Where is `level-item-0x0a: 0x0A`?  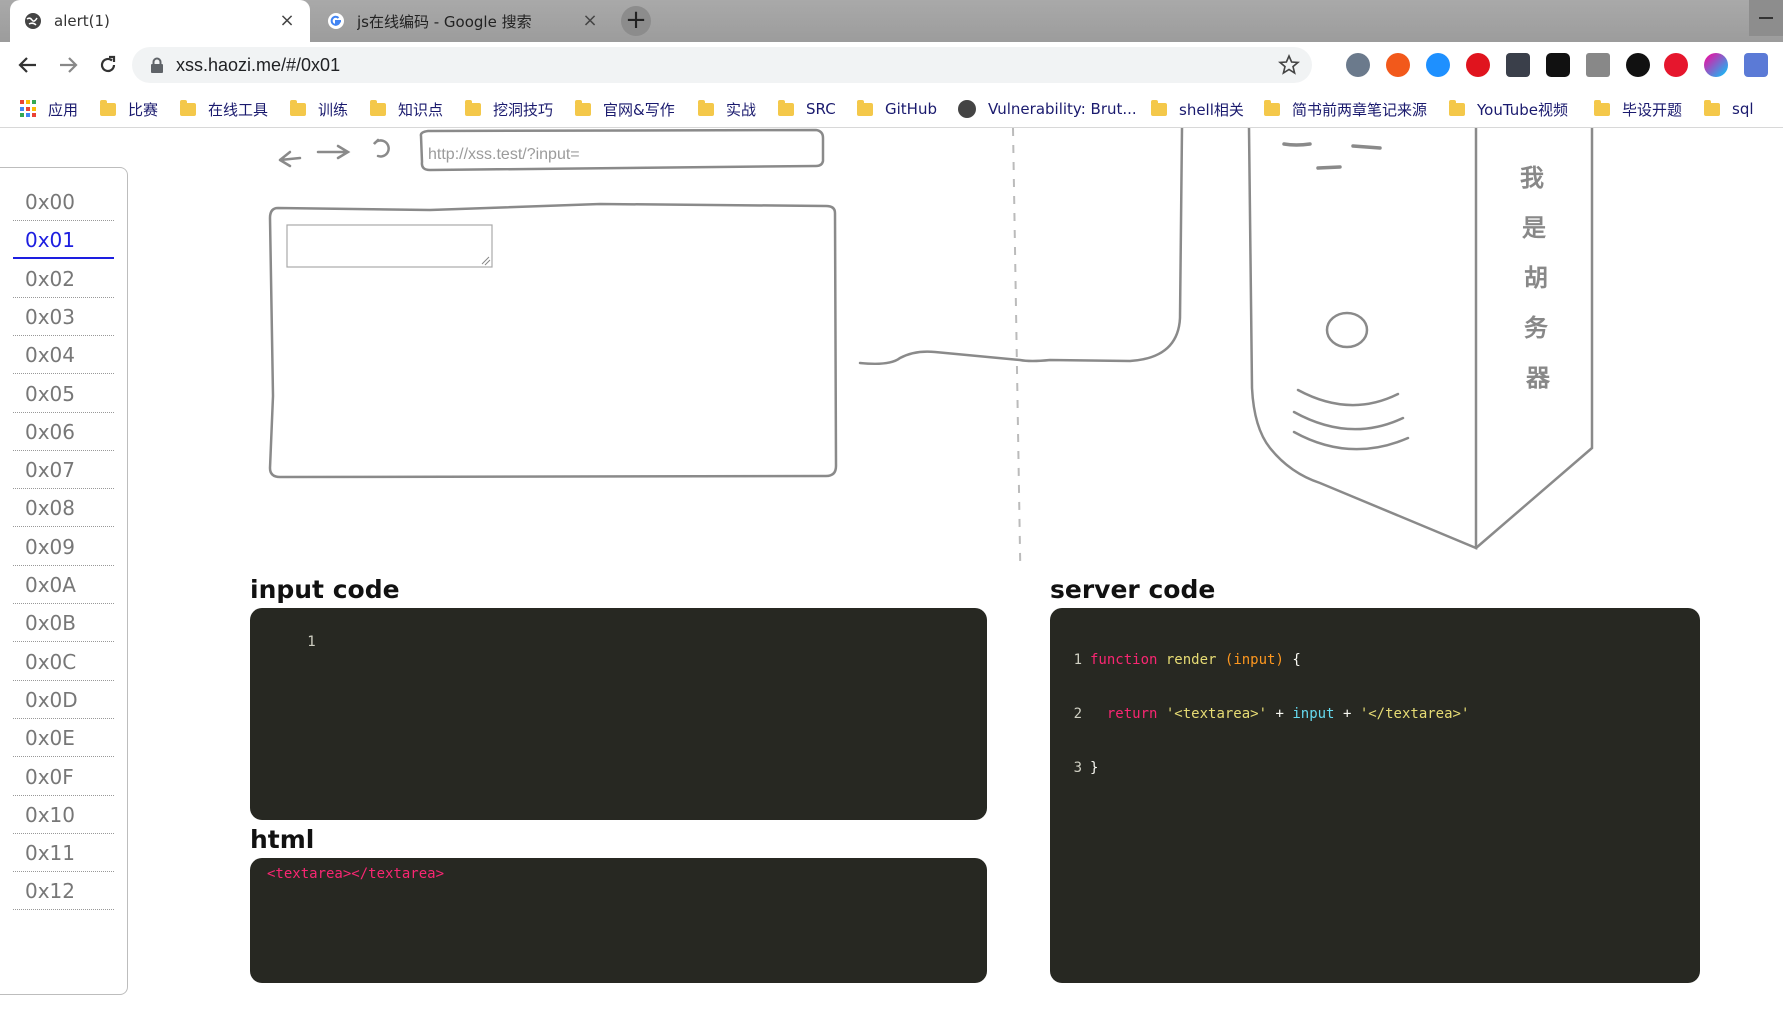 level-item-0x0a: 0x0A is located at coordinates (63, 585).